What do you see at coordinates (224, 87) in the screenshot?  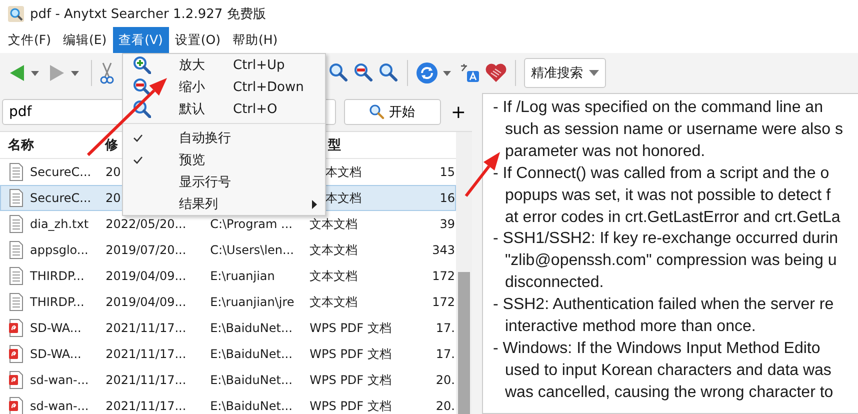 I see `menu-item: 缩小 Ctrl+Down` at bounding box center [224, 87].